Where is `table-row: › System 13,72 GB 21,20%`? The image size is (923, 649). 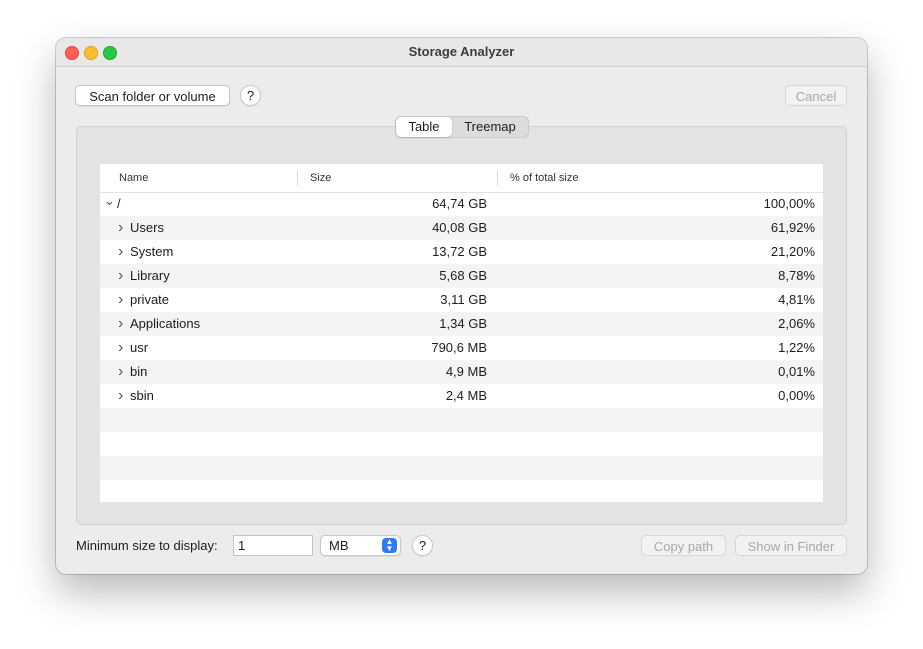
table-row: › System 13,72 GB 21,20% is located at coordinates (461, 252).